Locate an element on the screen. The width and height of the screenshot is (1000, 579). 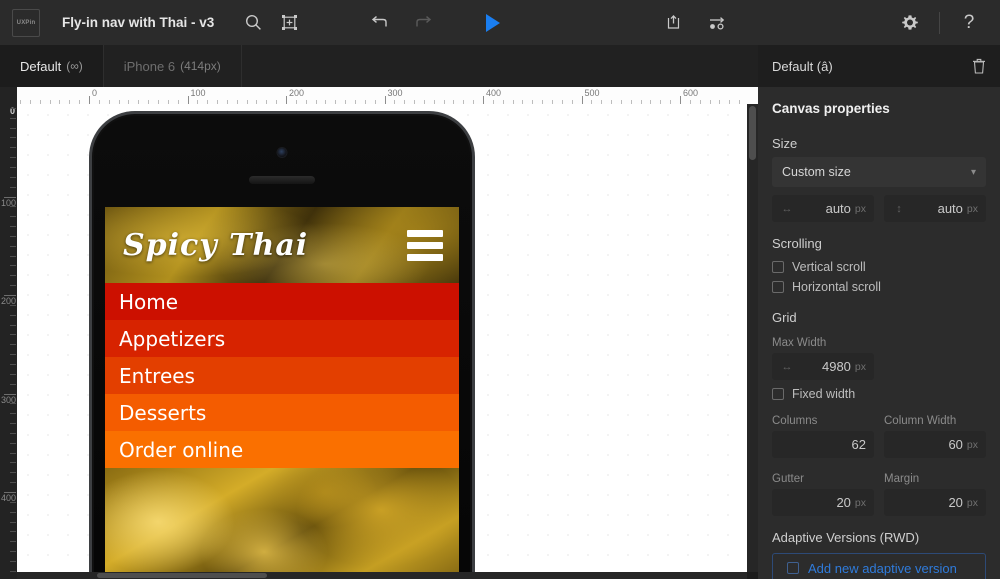
gutter-input: 20 px is located at coordinates (823, 502).